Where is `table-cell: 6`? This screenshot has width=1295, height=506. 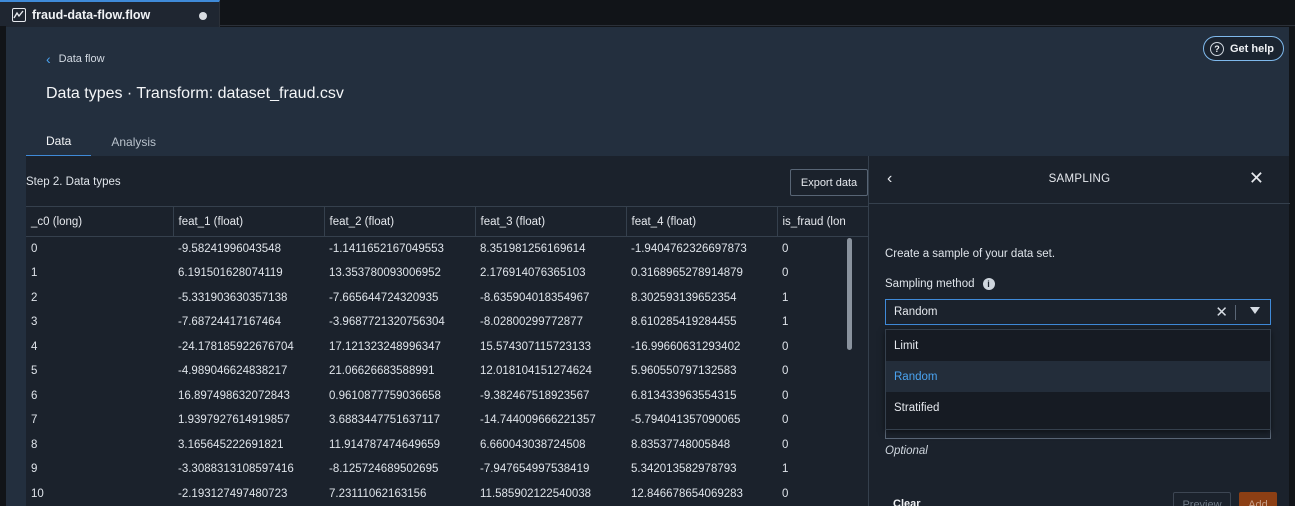 table-cell: 6 is located at coordinates (34, 395).